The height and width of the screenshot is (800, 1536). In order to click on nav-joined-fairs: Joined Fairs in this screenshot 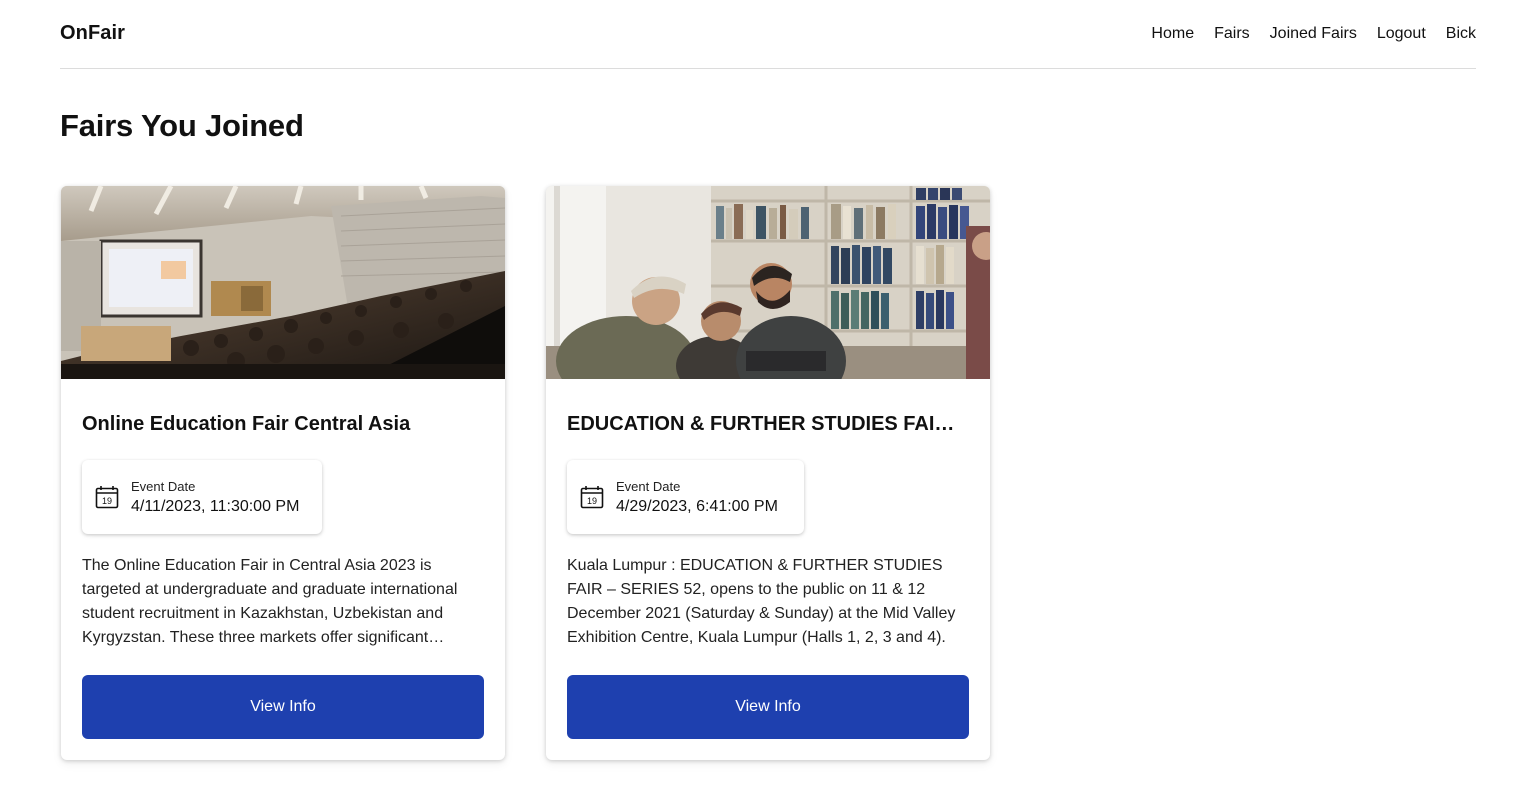, I will do `click(1313, 34)`.